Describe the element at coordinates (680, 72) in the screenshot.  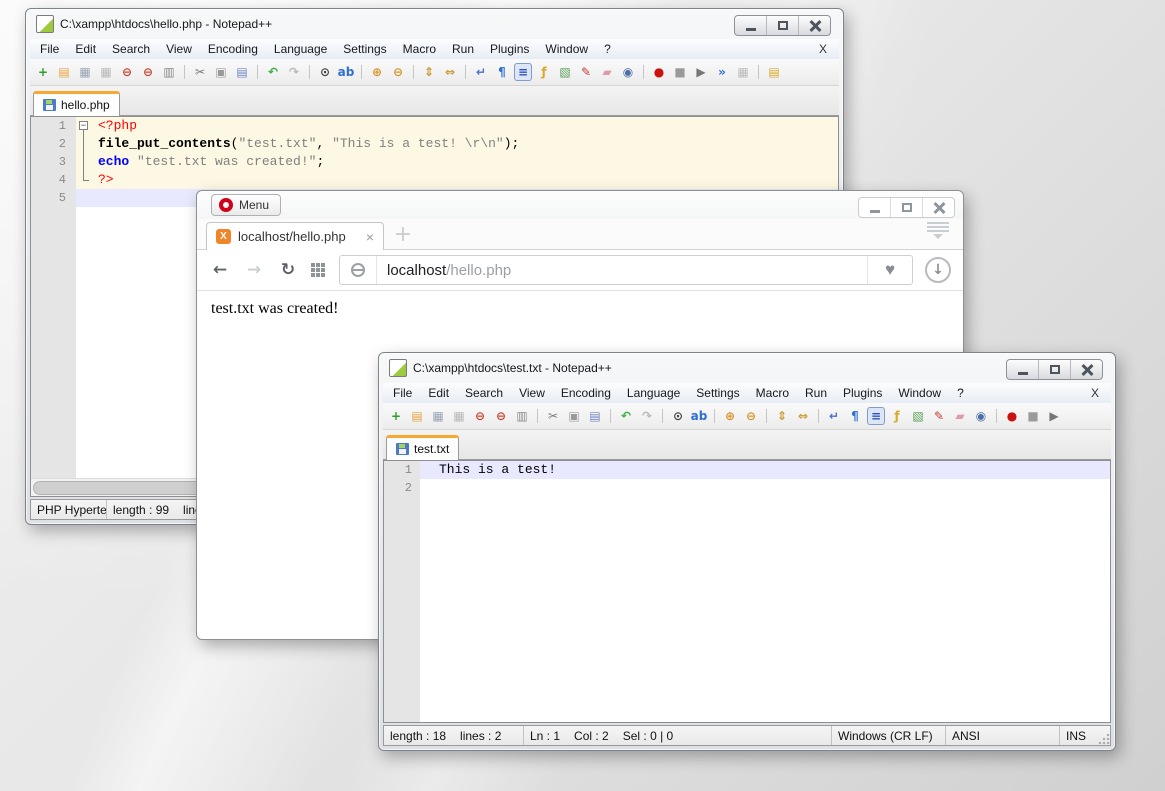
I see `macro-stop-icon: ■` at that location.